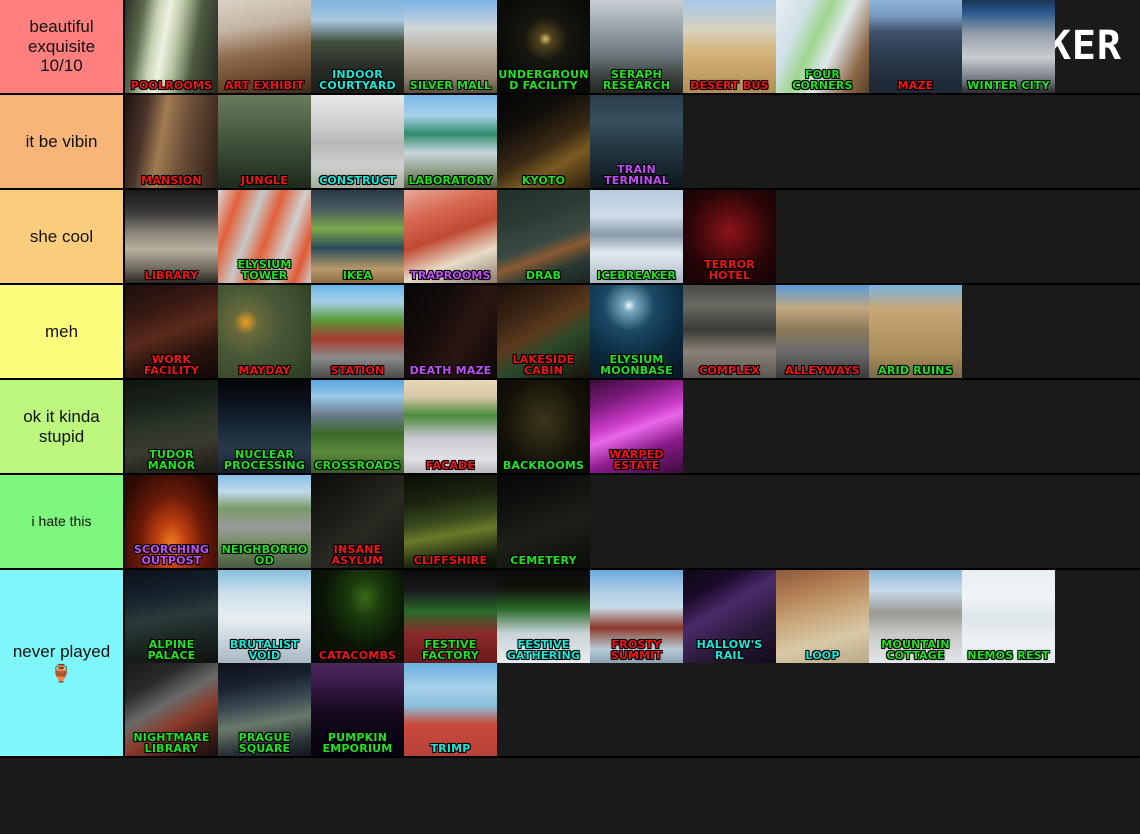 The height and width of the screenshot is (834, 1140). What do you see at coordinates (1008, 616) in the screenshot?
I see `tier-item-tile: NEMOS REST` at bounding box center [1008, 616].